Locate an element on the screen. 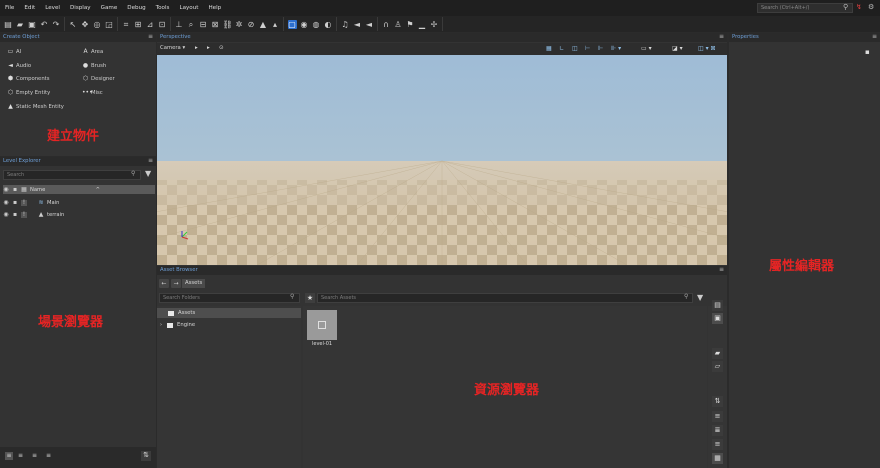 This screenshot has height=468, width=880. level-search-input: Search is located at coordinates (72, 175).